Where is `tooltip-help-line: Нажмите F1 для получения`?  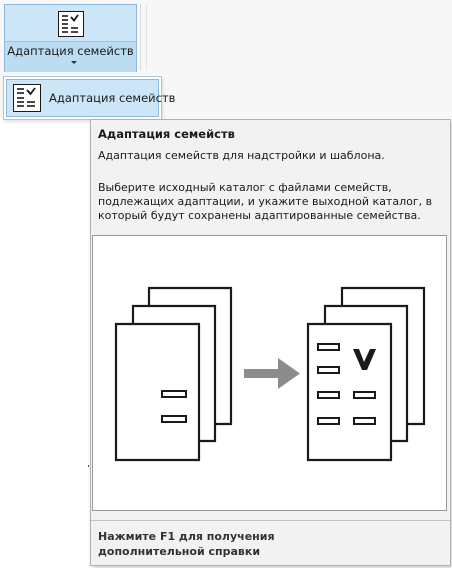 tooltip-help-line: Нажмите F1 для получения is located at coordinates (186, 536).